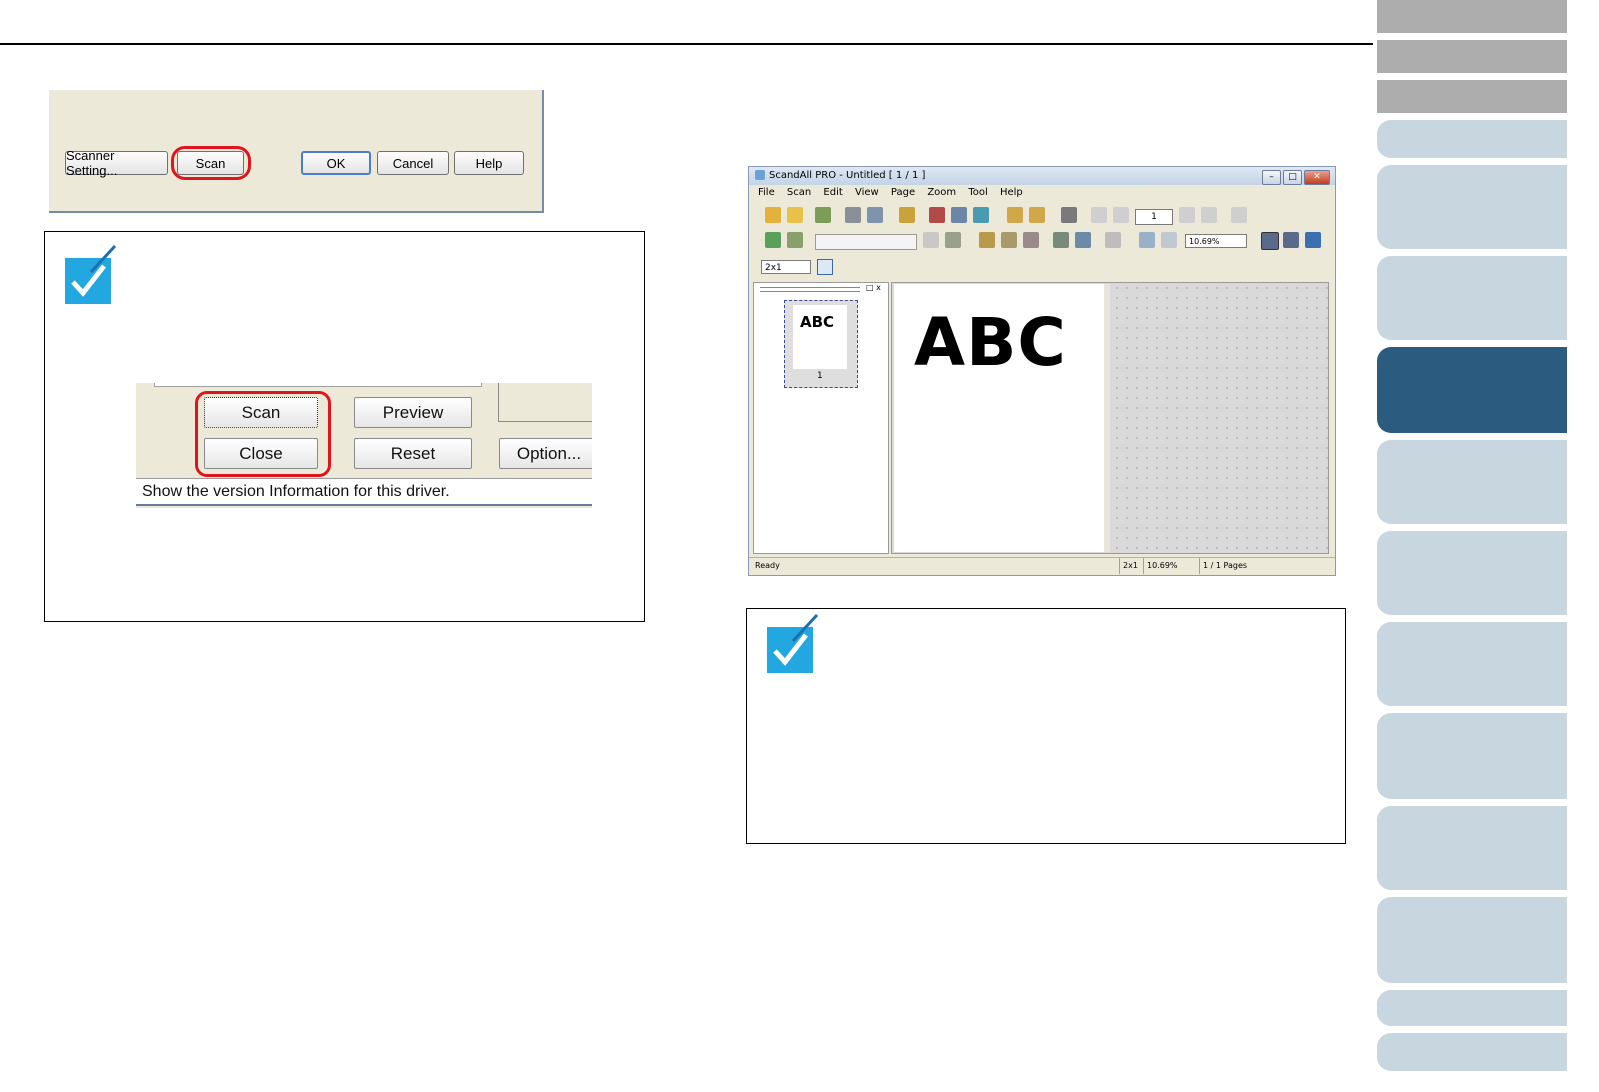  Describe the element at coordinates (1271, 177) in the screenshot. I see `minimize-icon: –` at that location.